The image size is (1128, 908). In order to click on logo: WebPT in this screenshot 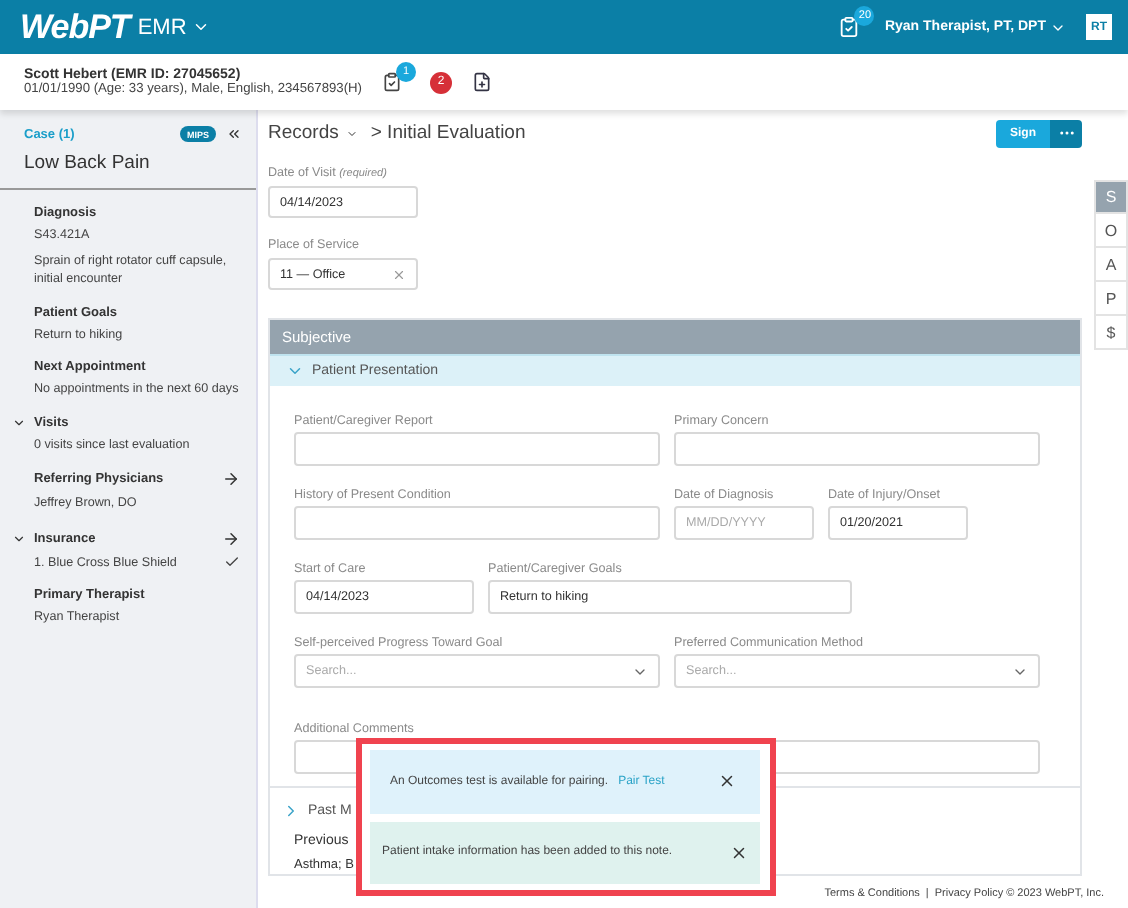, I will do `click(75, 27)`.